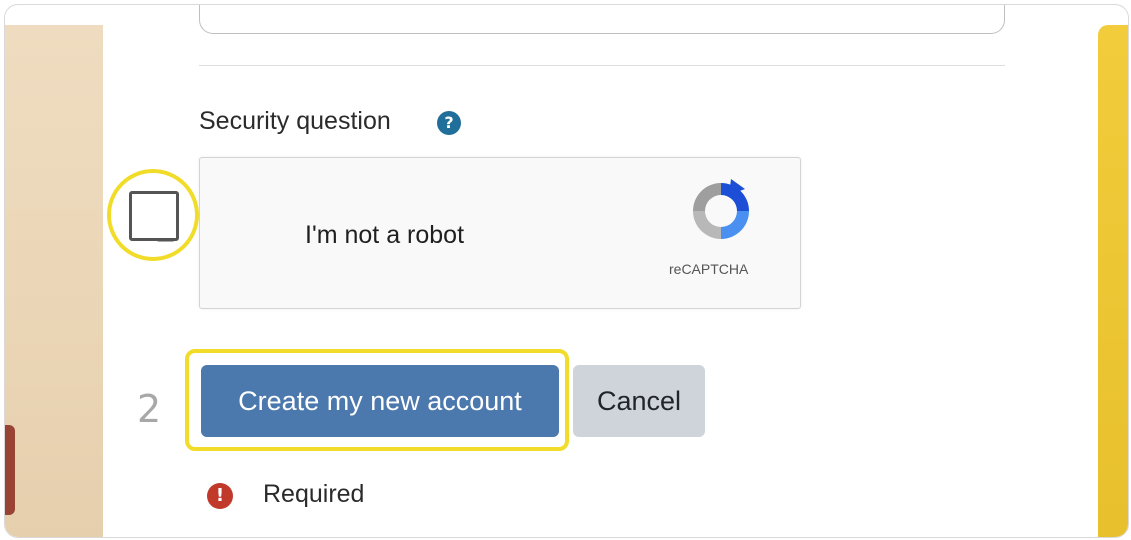 The image size is (1131, 540). I want to click on previous-input-field, so click(602, 19).